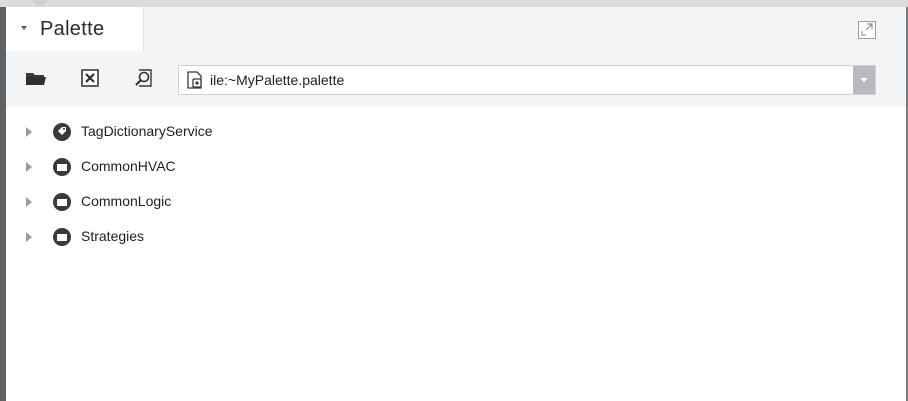 The width and height of the screenshot is (908, 401). I want to click on chevron-down-icon, so click(864, 80).